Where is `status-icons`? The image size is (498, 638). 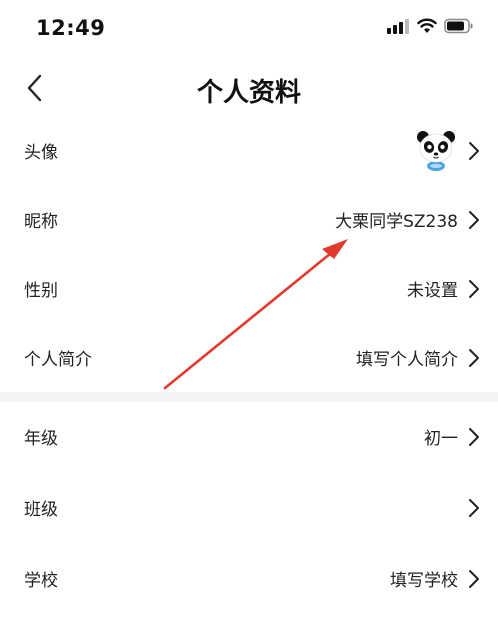
status-icons is located at coordinates (430, 26).